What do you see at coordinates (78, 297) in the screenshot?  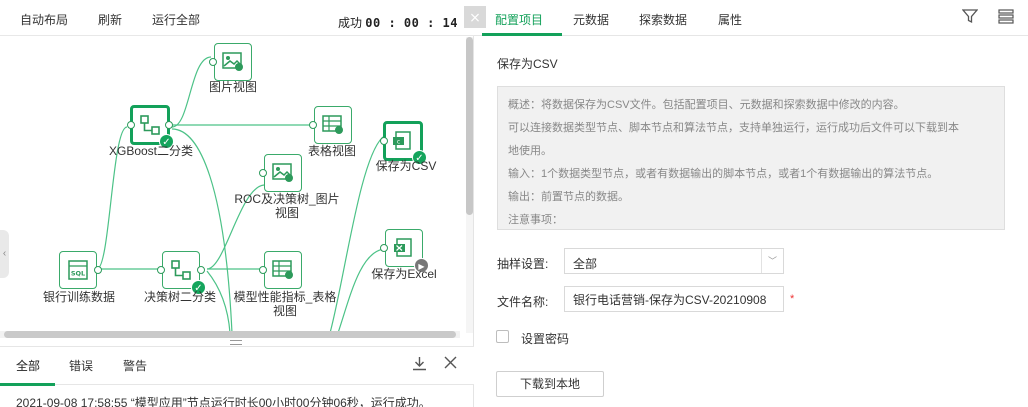 I see `node-label-bank-training-data: 银行训练数据` at bounding box center [78, 297].